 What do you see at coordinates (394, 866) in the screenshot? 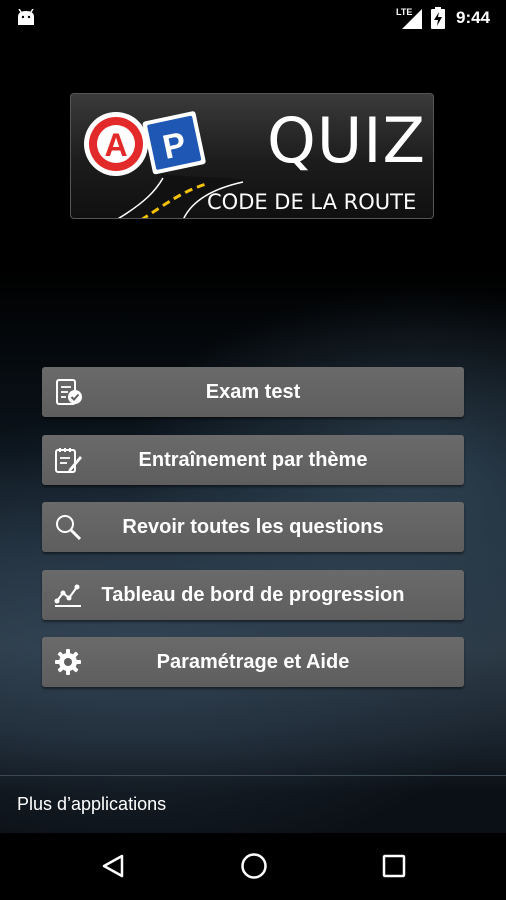
I see `recent-apps-icon` at bounding box center [394, 866].